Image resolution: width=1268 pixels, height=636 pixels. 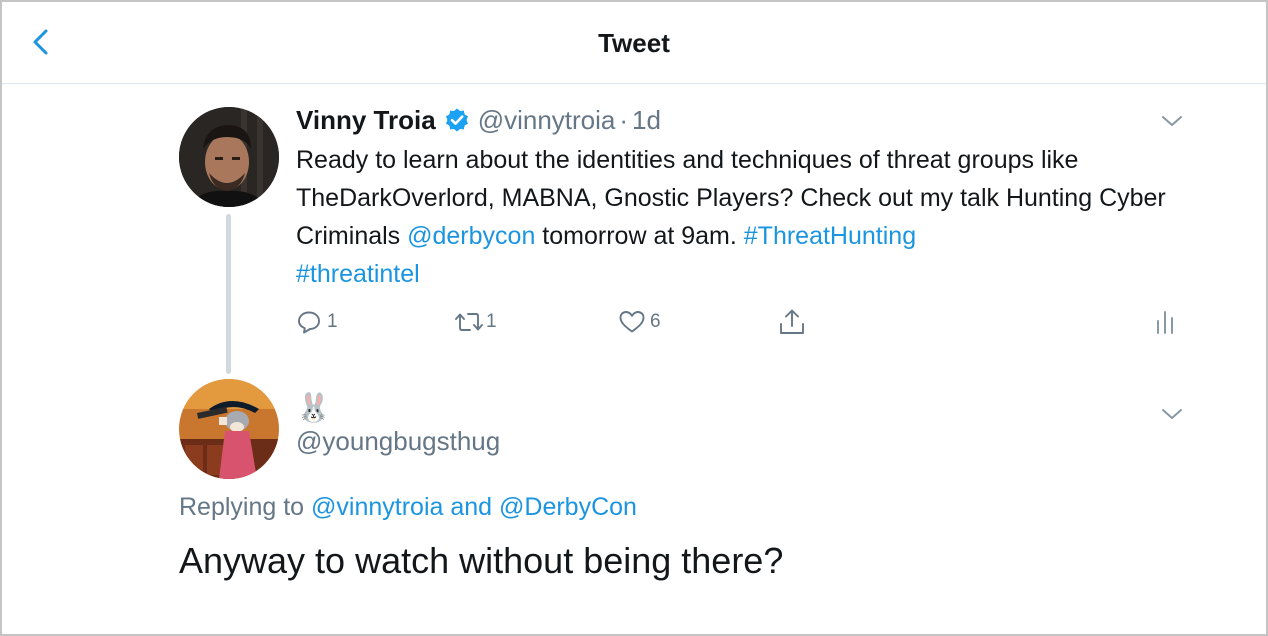 I want to click on hashtag-link: #ThreatHunting, so click(x=830, y=236).